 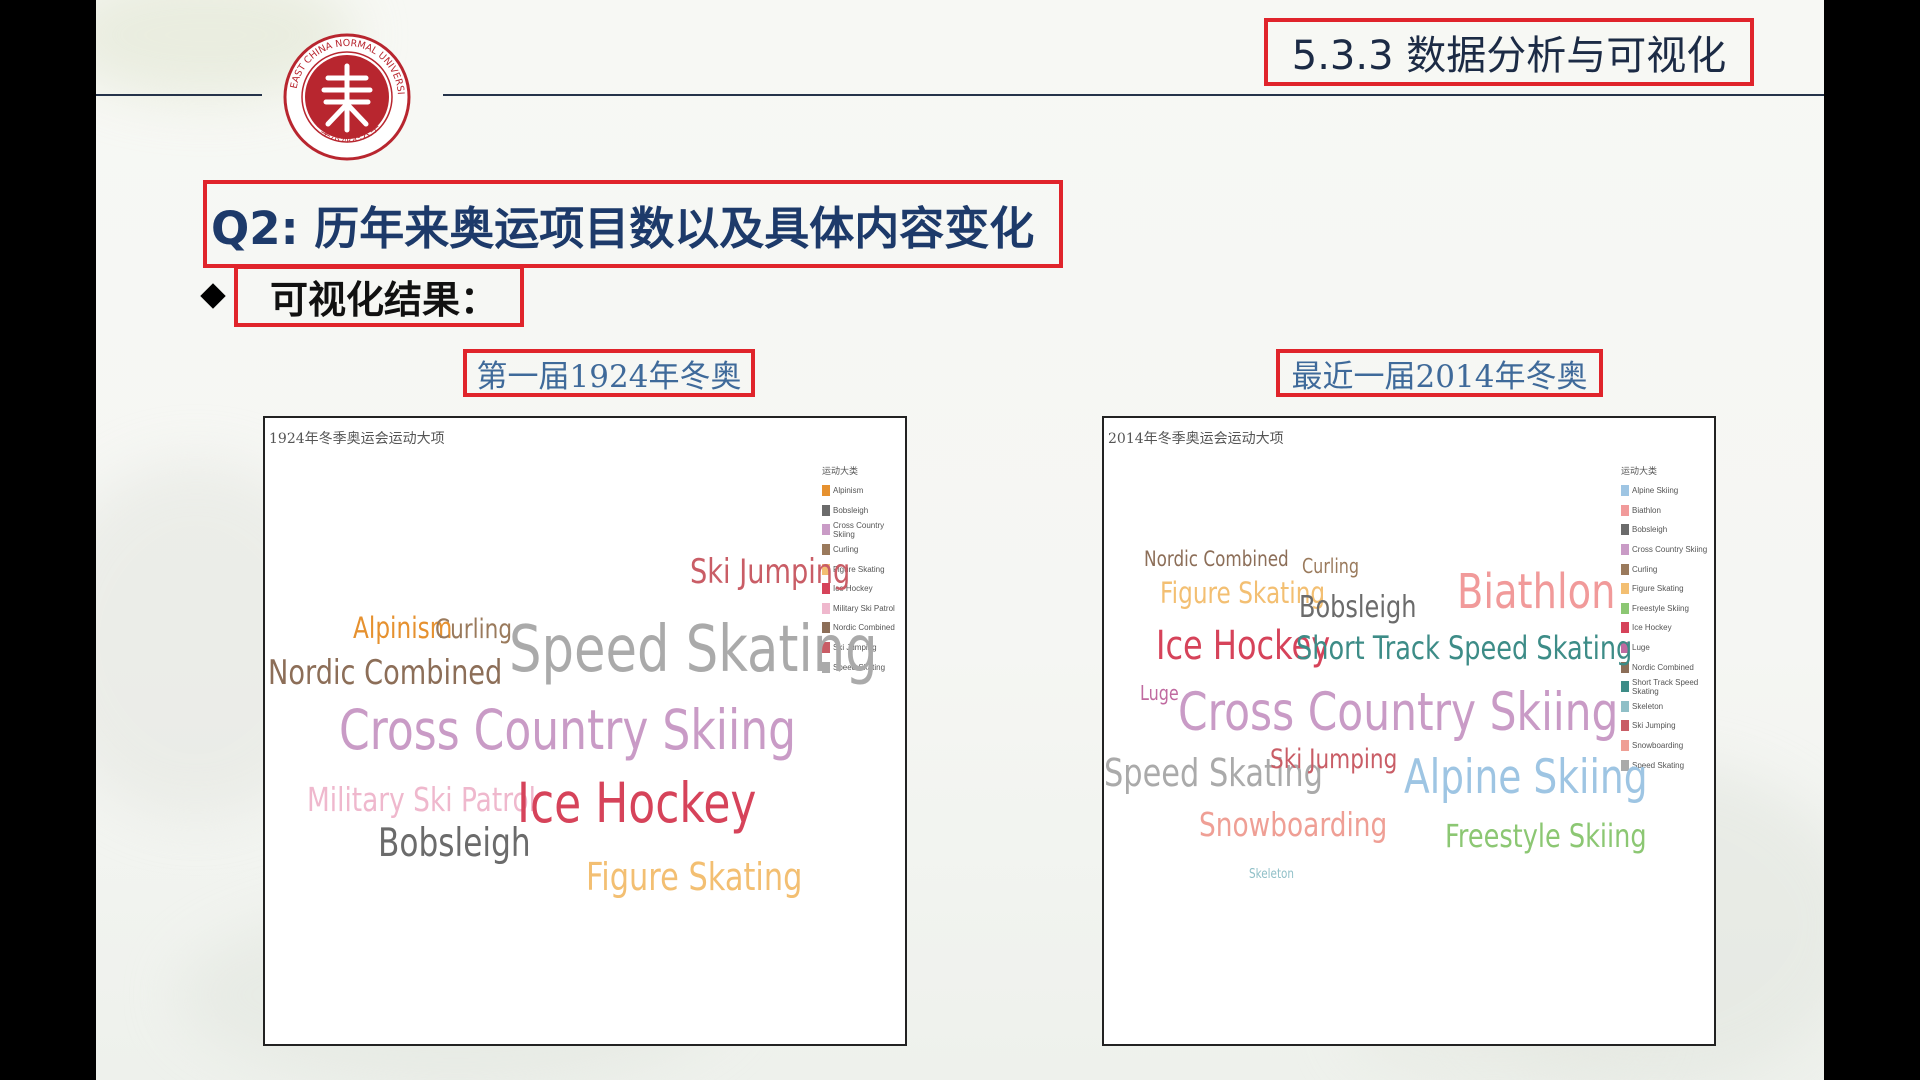 What do you see at coordinates (1667, 569) in the screenshot?
I see `legend-item: Curling` at bounding box center [1667, 569].